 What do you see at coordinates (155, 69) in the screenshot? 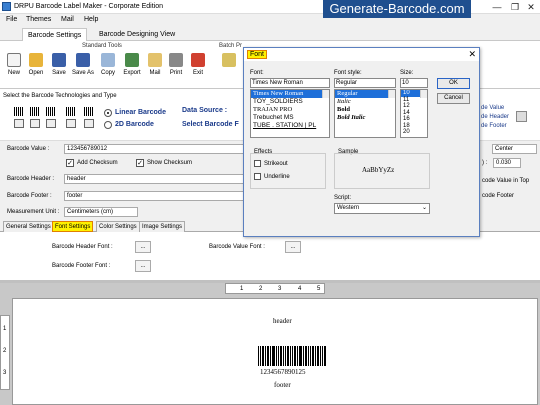
I see `mail-button: Mail` at bounding box center [155, 69].